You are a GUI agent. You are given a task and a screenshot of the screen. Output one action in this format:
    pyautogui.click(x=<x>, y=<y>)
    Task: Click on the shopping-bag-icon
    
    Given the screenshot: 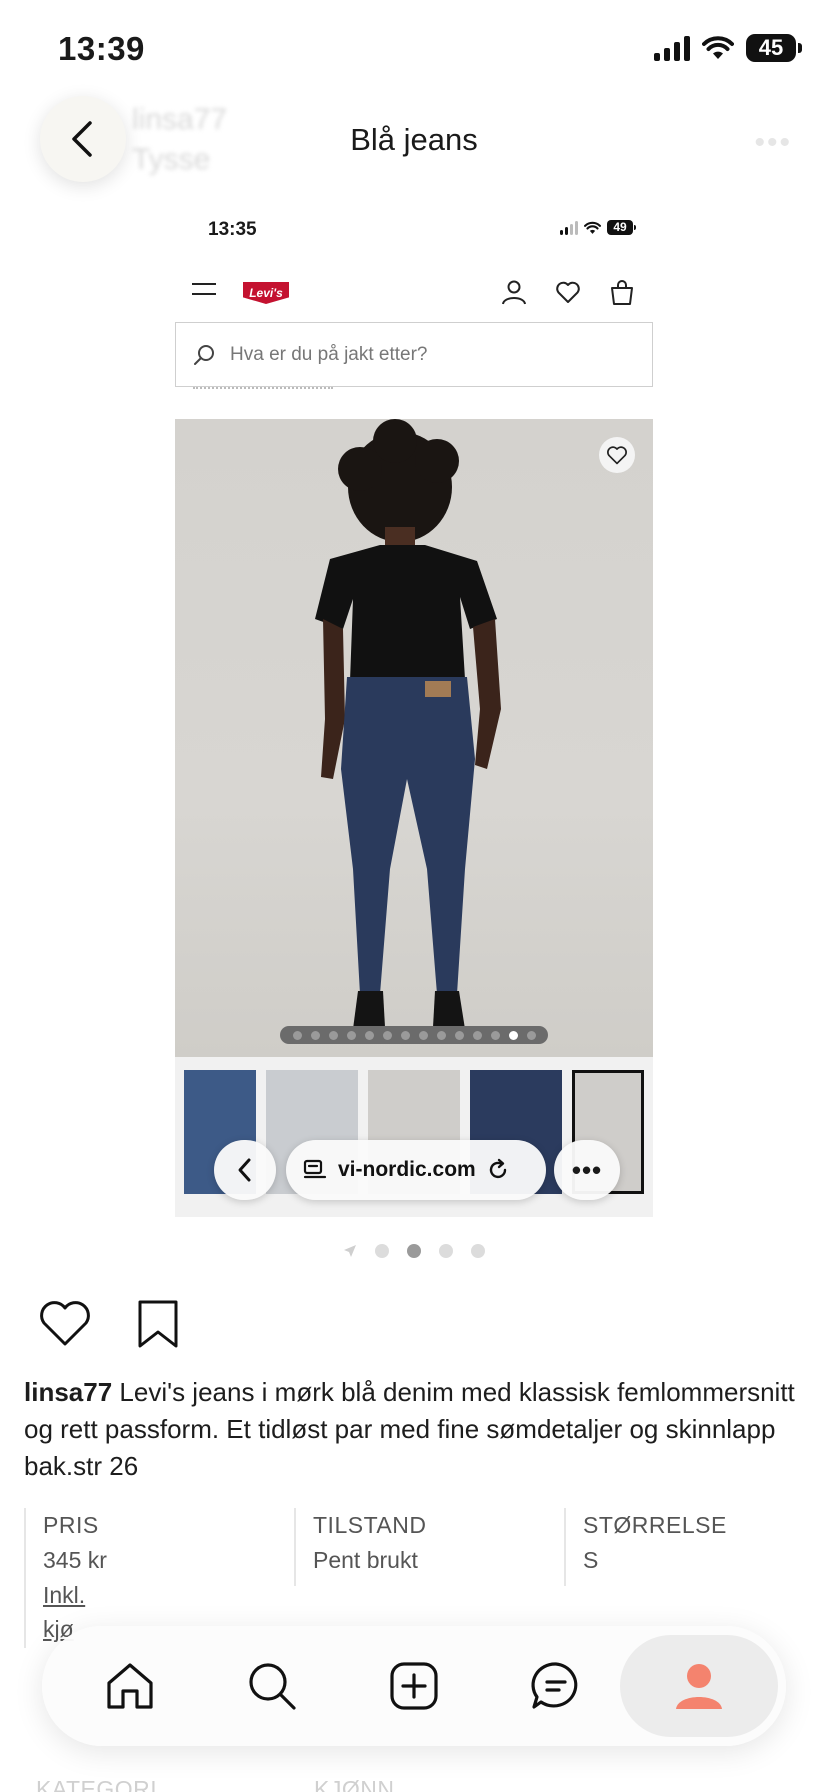 What is the action you would take?
    pyautogui.click(x=622, y=292)
    